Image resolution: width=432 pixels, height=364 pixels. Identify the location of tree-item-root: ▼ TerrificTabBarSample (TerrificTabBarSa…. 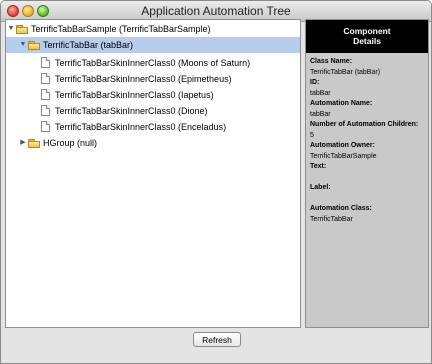
(153, 29).